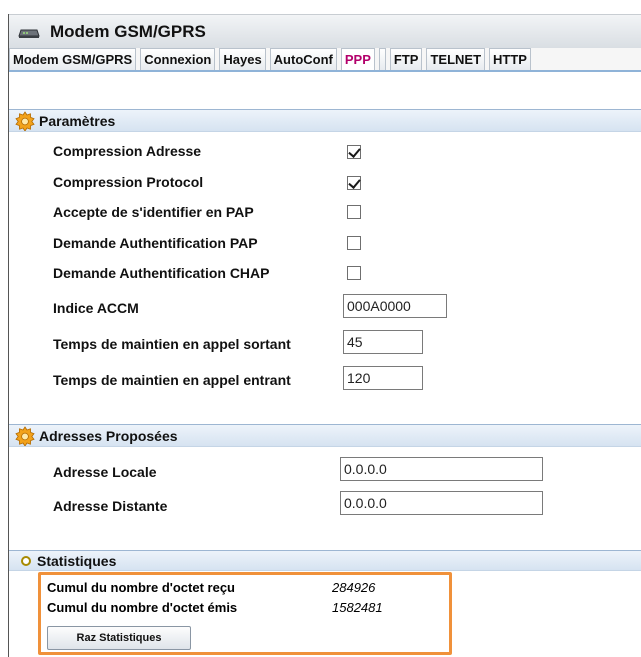  Describe the element at coordinates (105, 472) in the screenshot. I see `label-adresse-locale: Adresse Locale` at that location.